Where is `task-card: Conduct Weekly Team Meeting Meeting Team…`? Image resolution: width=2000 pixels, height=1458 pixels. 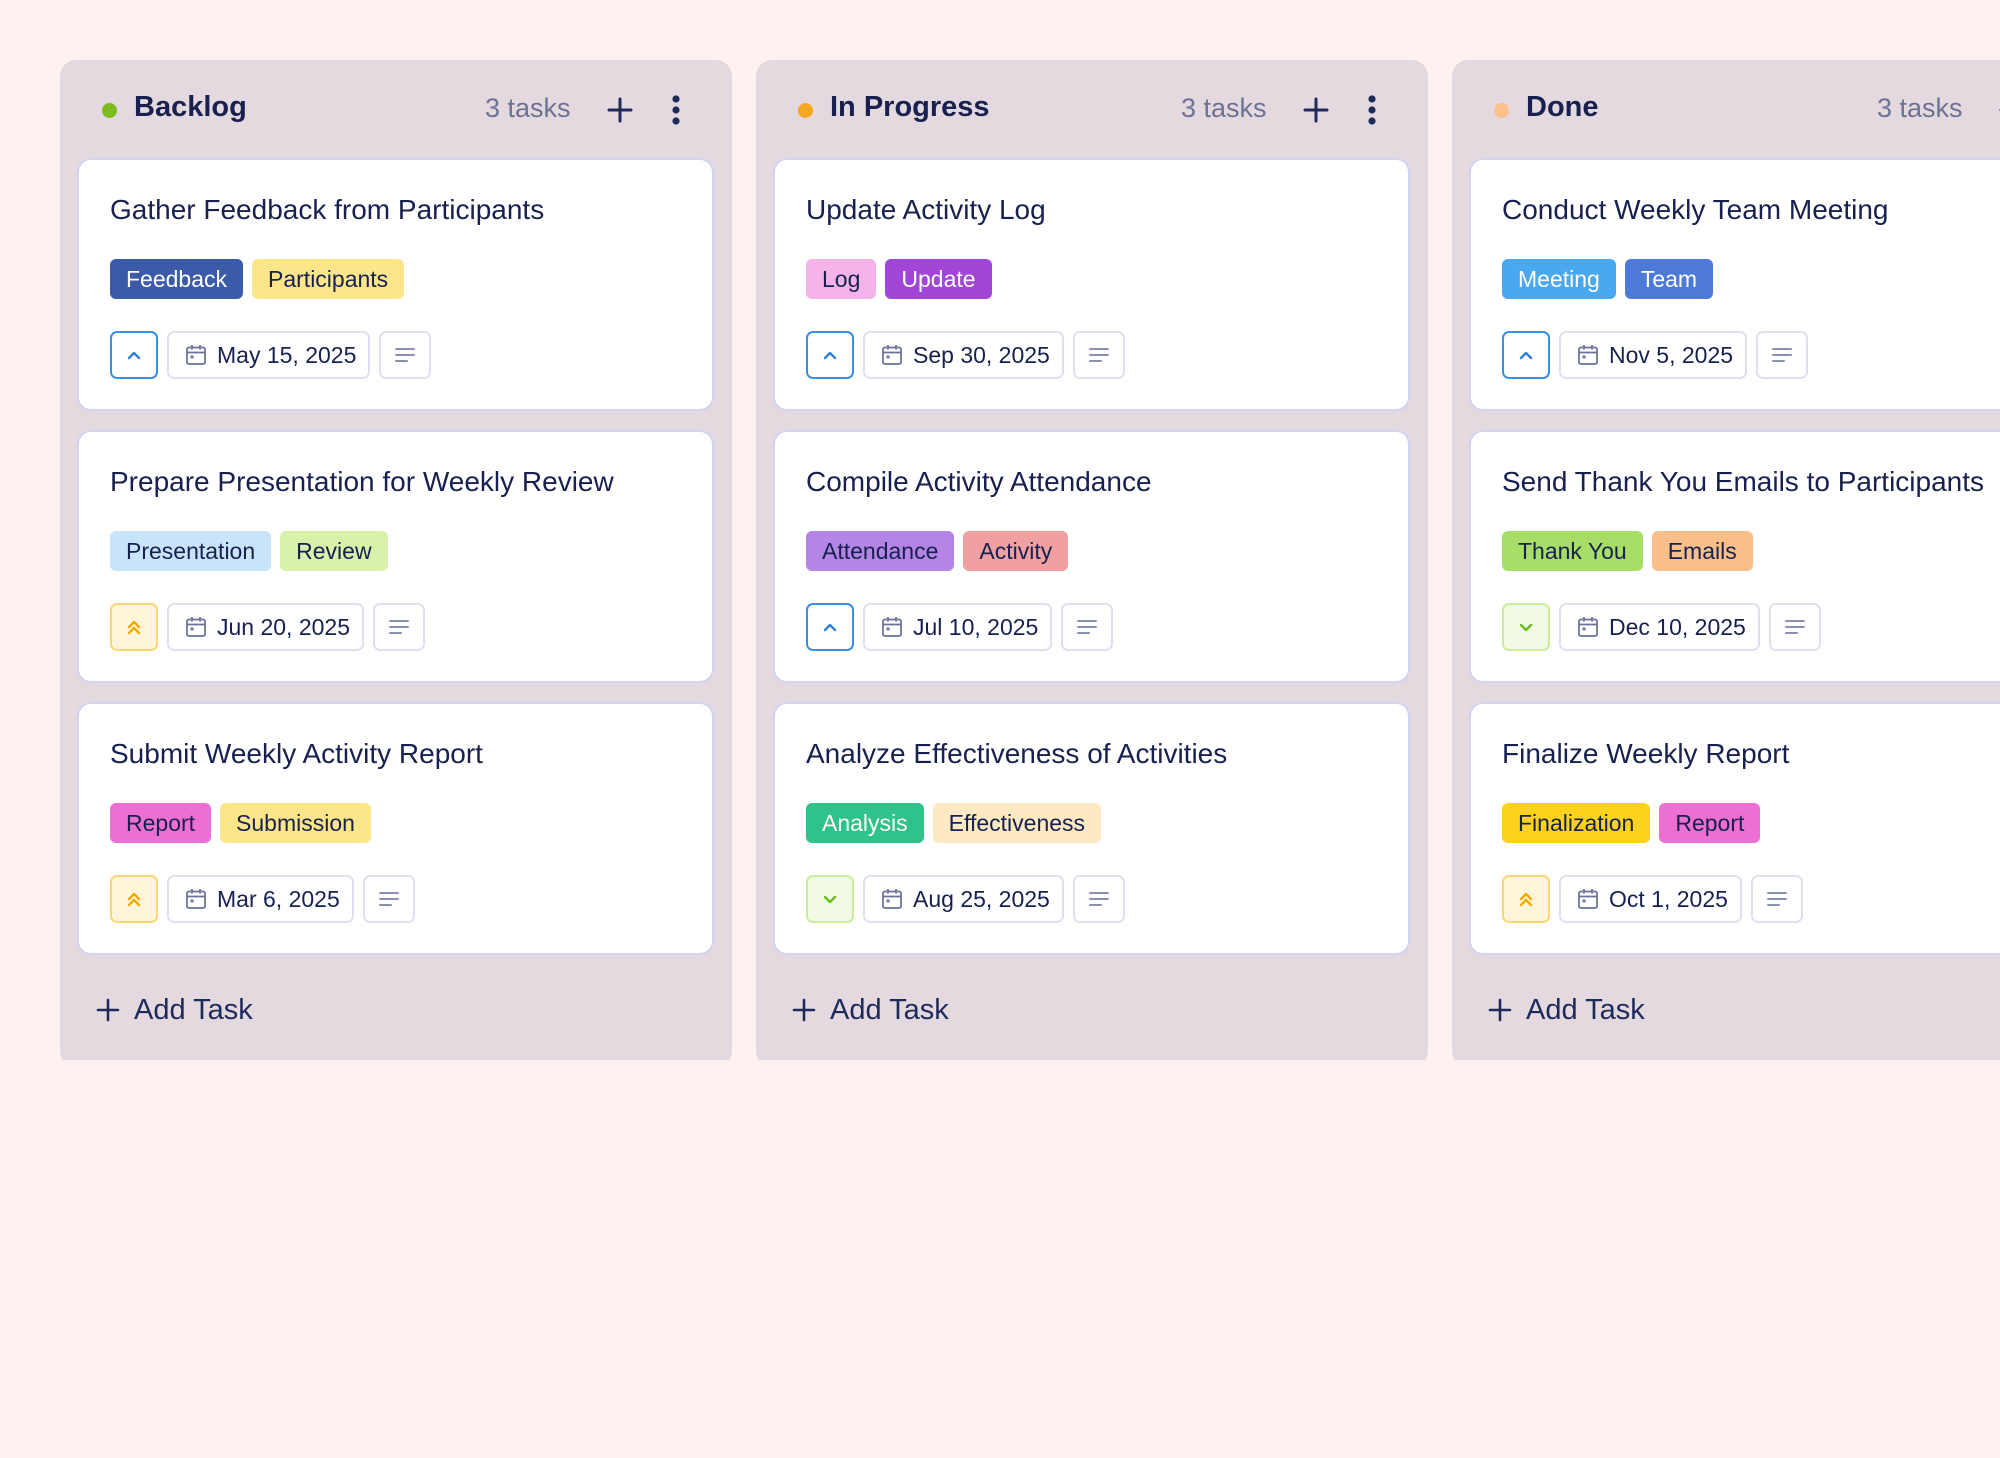 task-card: Conduct Weekly Team Meeting Meeting Team… is located at coordinates (1734, 284).